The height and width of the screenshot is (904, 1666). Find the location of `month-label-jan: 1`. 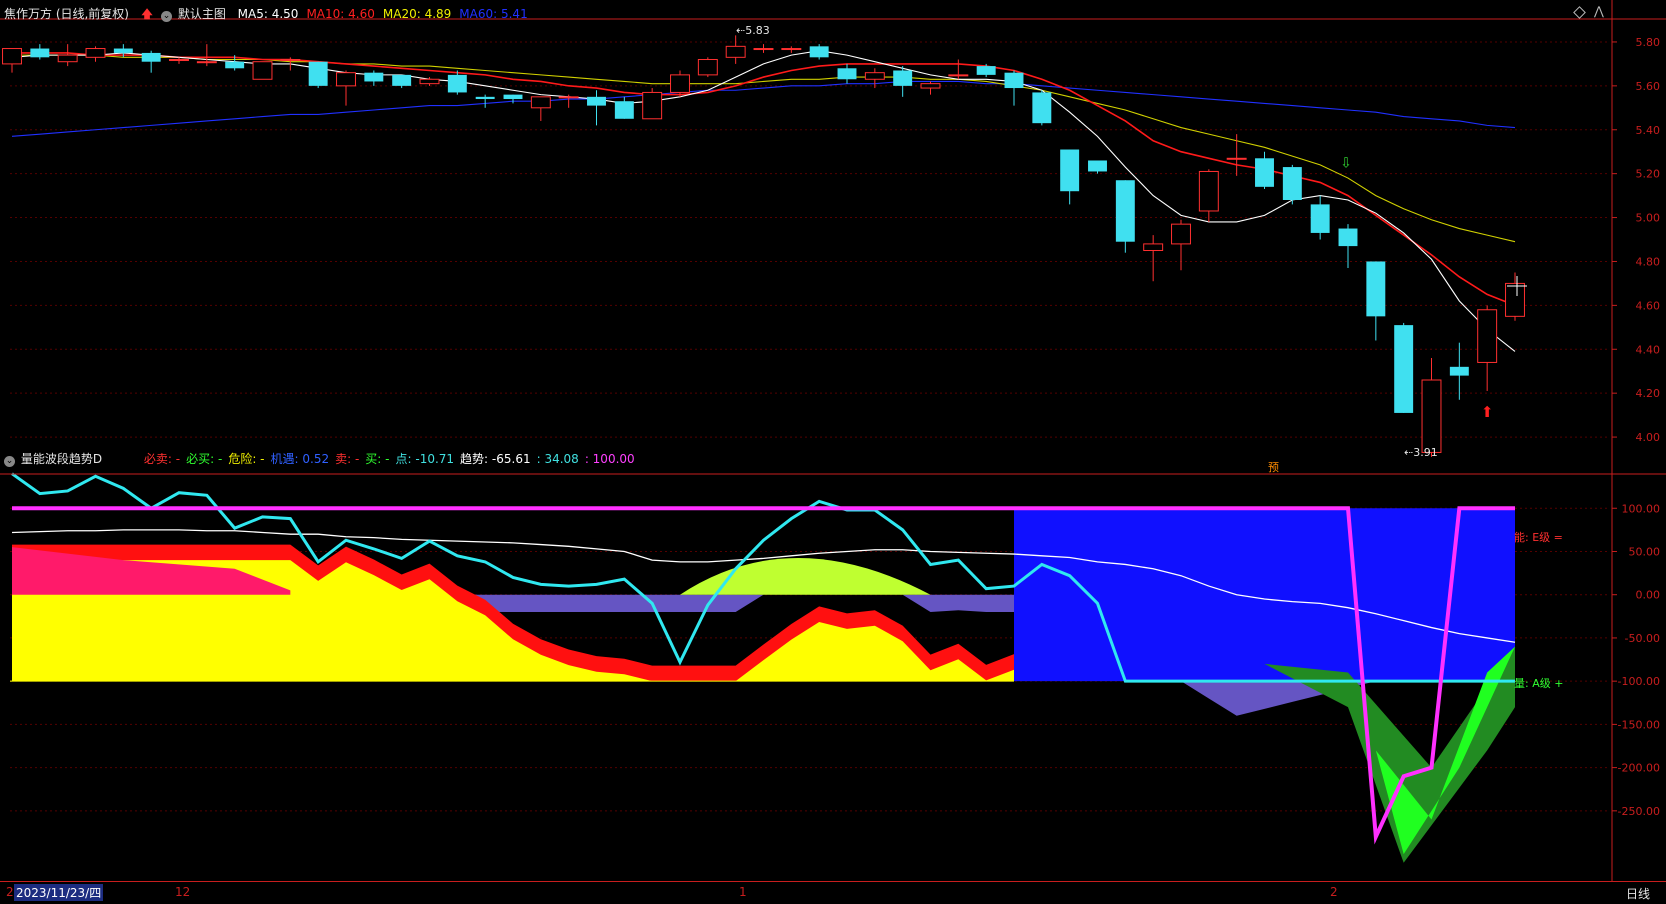

month-label-jan: 1 is located at coordinates (743, 892).